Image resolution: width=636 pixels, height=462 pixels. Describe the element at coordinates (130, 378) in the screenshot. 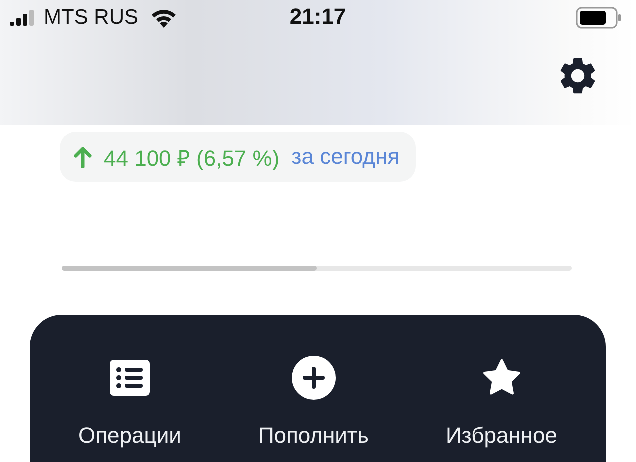

I see `list-icon` at that location.